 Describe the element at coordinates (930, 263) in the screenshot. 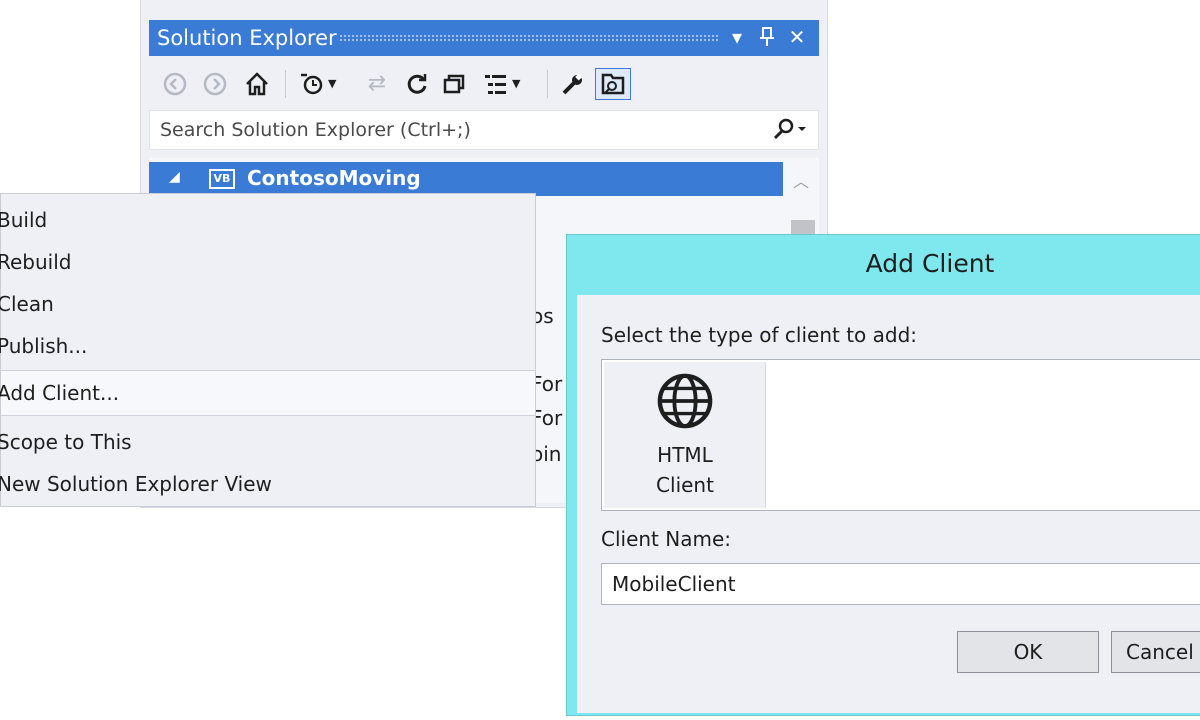

I see `dialog-title: Add Client` at that location.